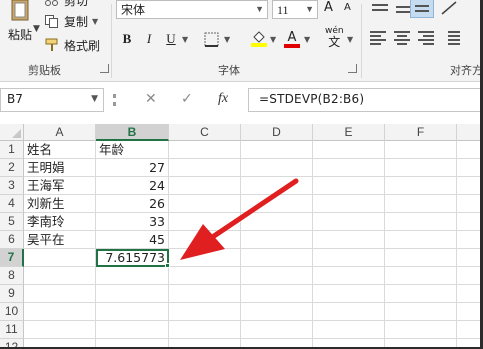 The height and width of the screenshot is (349, 483). Describe the element at coordinates (241, 100) in the screenshot. I see `formula-bar: B7 ▼ ✕ ✓ fx =STDEVP(B2:B6)` at that location.